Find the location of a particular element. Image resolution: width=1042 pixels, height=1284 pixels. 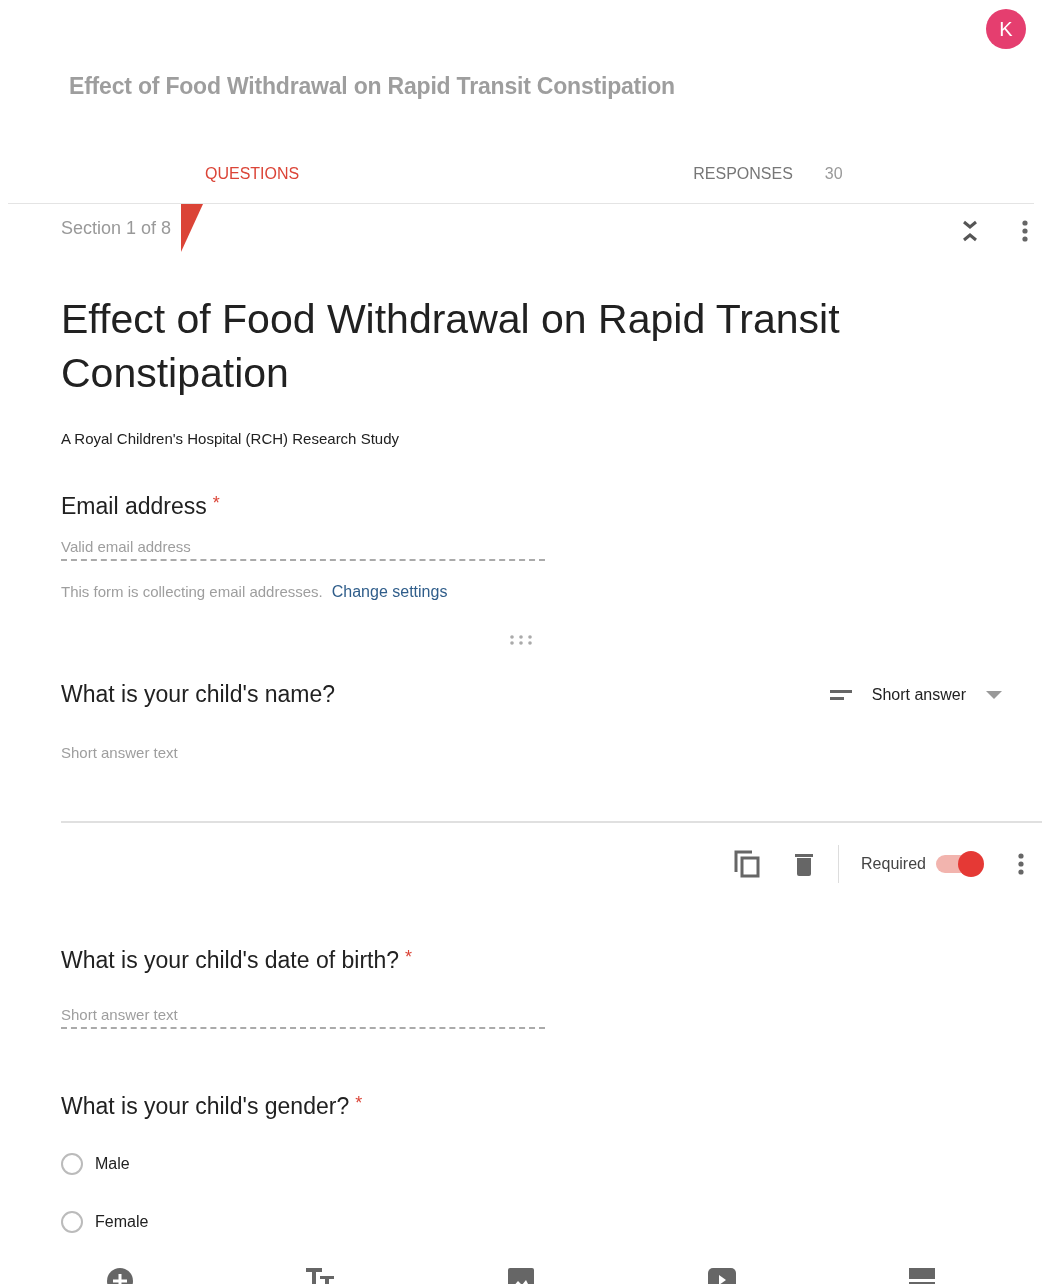

response-count: 30 is located at coordinates (833, 173).